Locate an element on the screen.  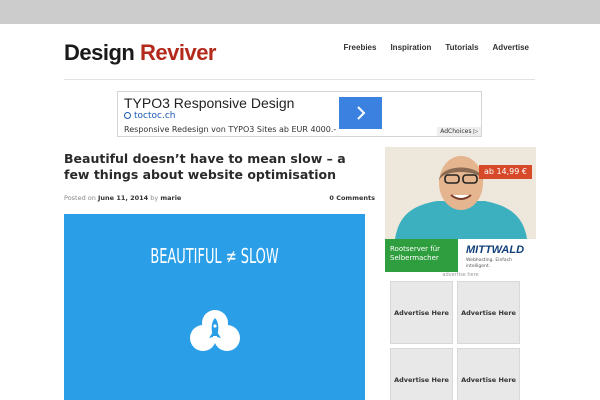
ad-domain: toctoc.ch is located at coordinates (149, 116).